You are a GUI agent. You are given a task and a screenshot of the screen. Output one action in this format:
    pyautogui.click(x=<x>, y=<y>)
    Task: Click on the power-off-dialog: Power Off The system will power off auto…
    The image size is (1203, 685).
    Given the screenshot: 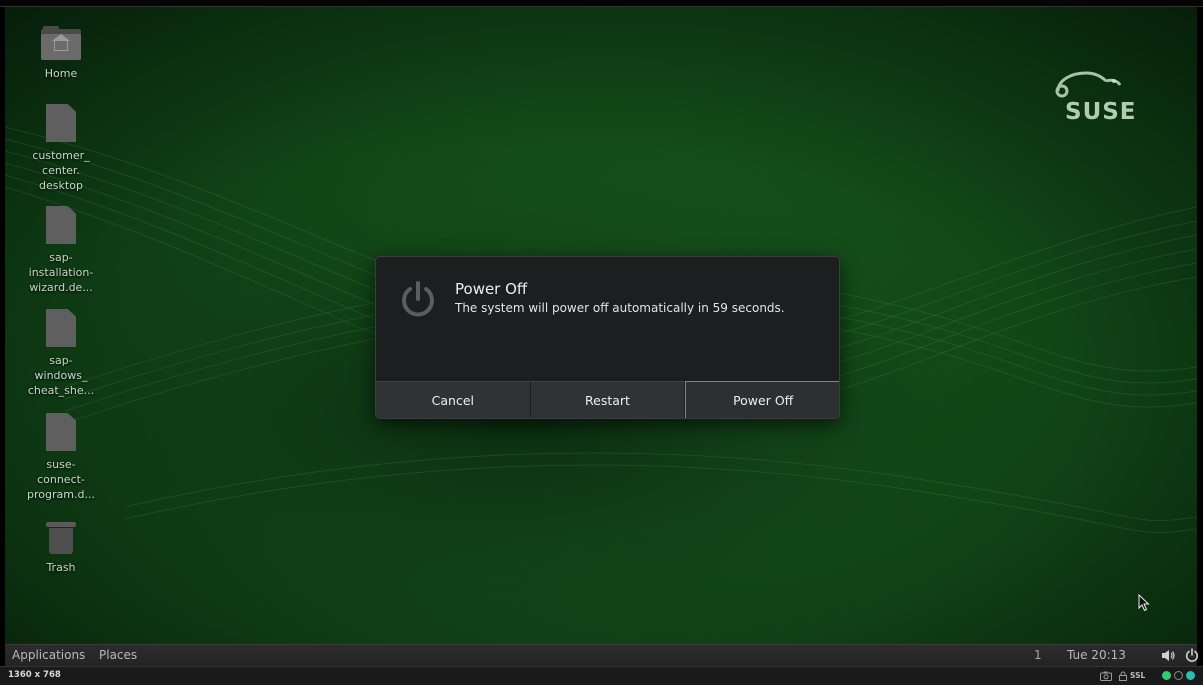 What is the action you would take?
    pyautogui.click(x=607, y=337)
    